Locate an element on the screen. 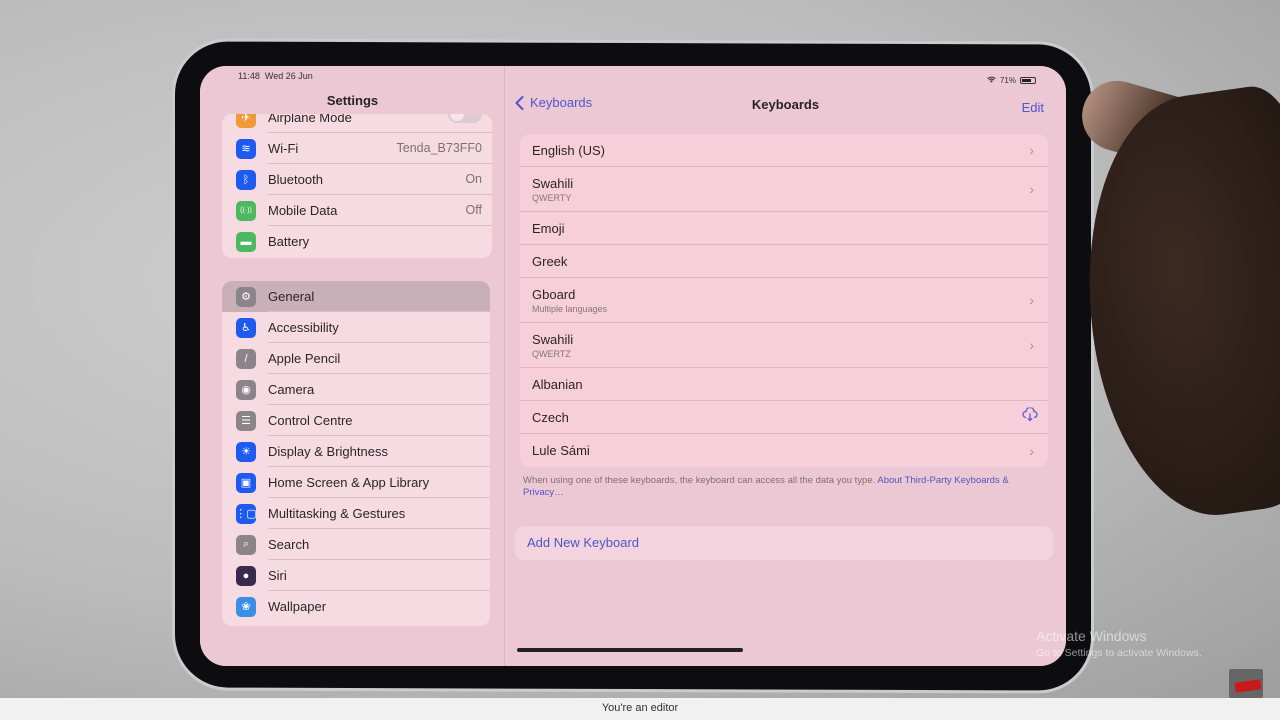 The height and width of the screenshot is (720, 1280). keyboard-name: Lule Sámi is located at coordinates (561, 450).